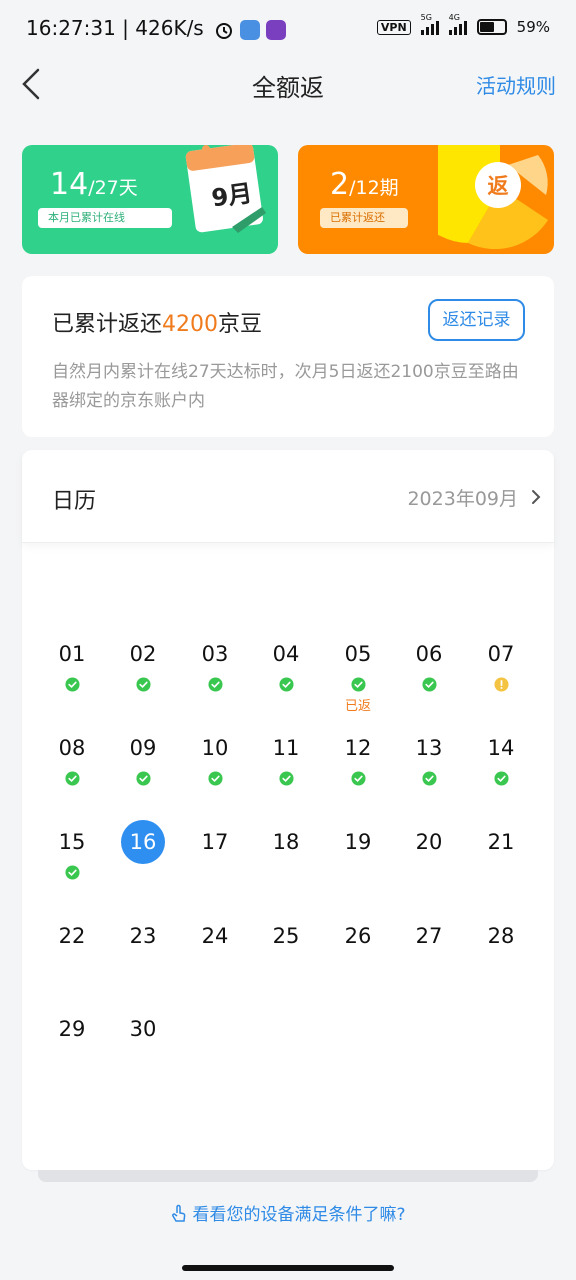 This screenshot has width=576, height=1280. Describe the element at coordinates (286, 860) in the screenshot. I see `calendar-day-18: 18` at that location.